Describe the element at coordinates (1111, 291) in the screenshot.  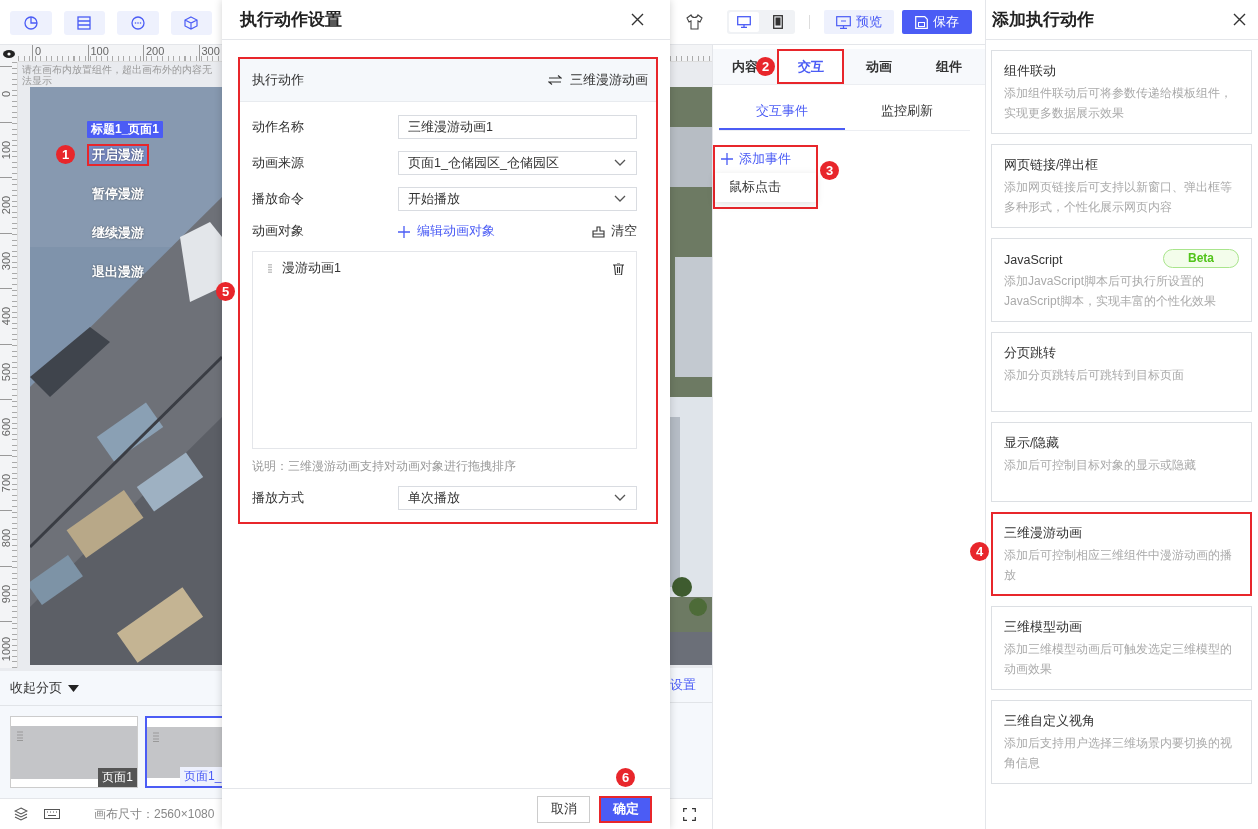
I see `card-description: 添加JavaScript脚本后可执行所设置的JavaScript脚本，实现丰富的个性化效果` at that location.